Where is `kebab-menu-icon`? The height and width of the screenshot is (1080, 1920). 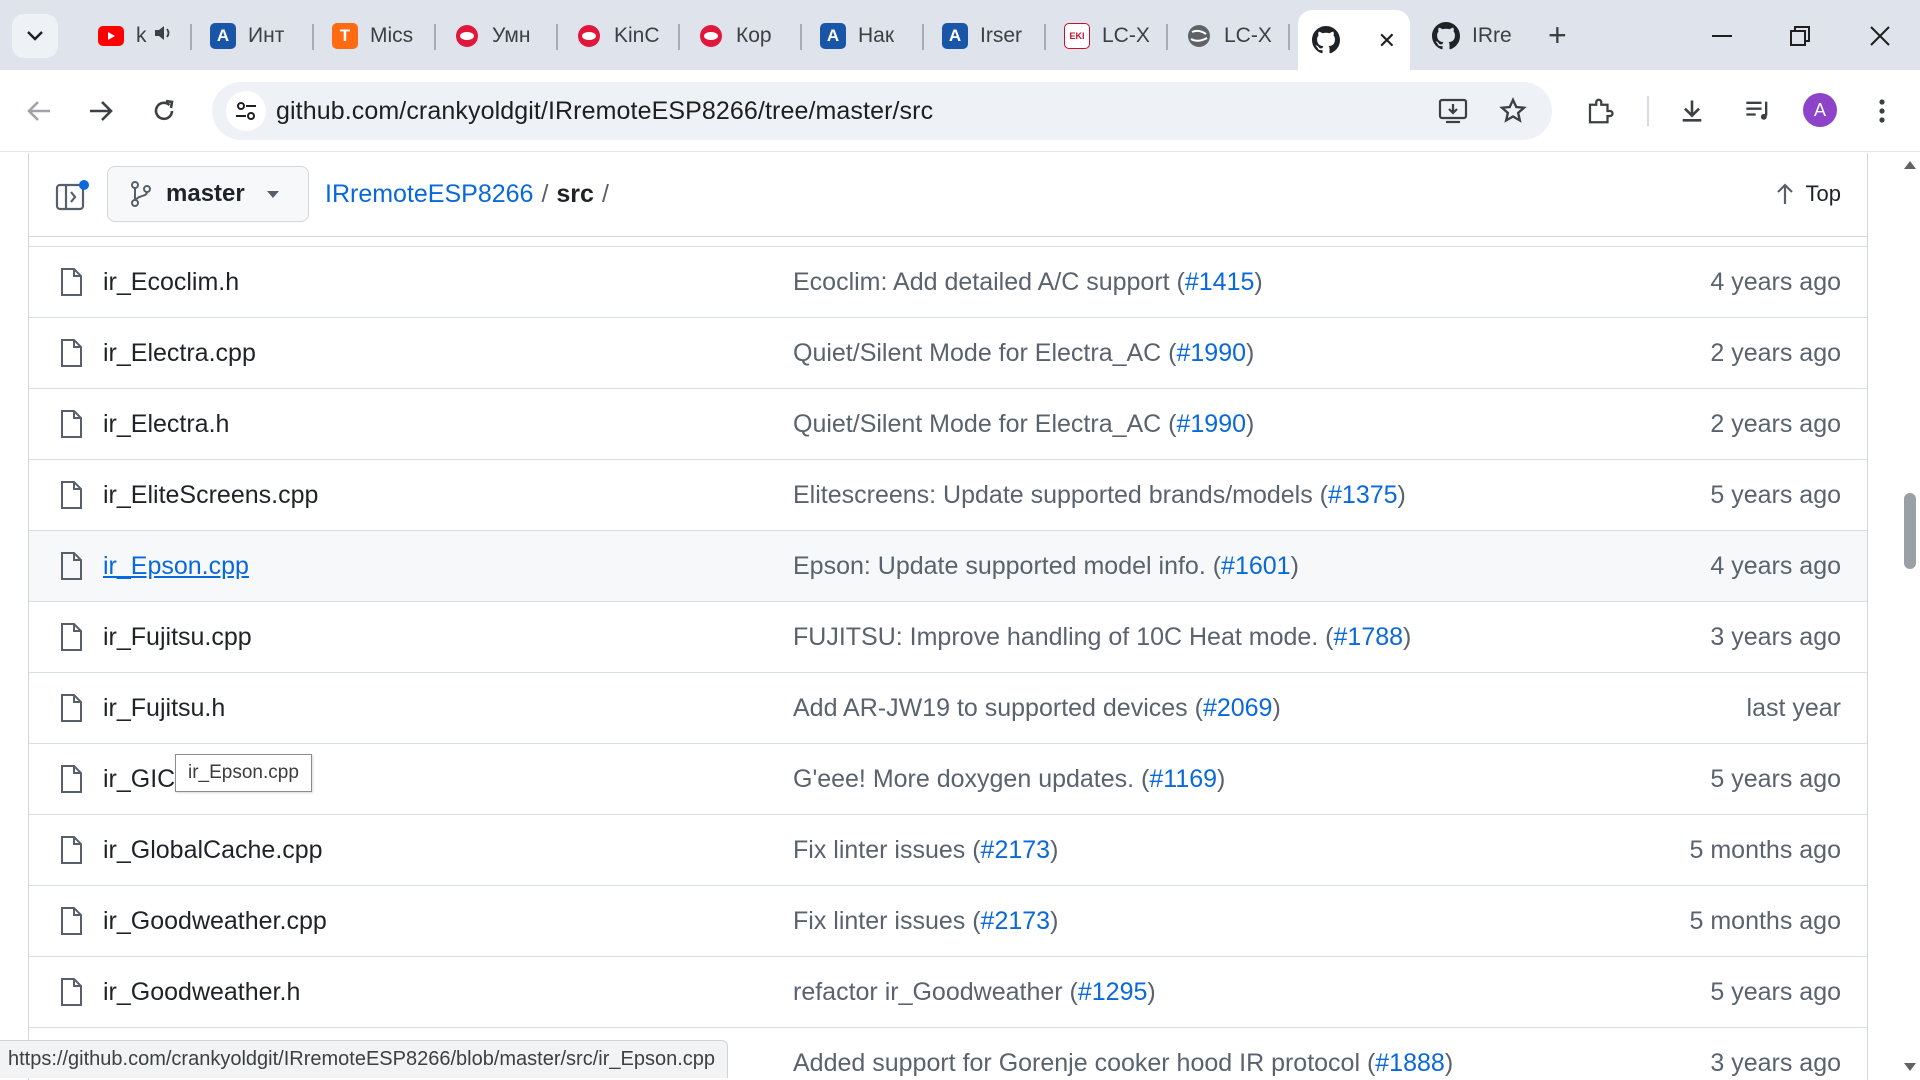 kebab-menu-icon is located at coordinates (1882, 111).